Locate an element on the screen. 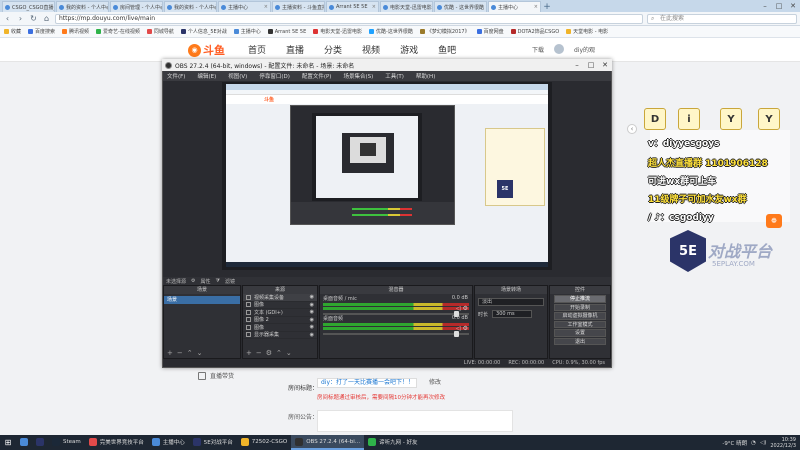 This screenshot has height=450, width=800. bookmark-item: 百度网盘 is located at coordinates (490, 31).